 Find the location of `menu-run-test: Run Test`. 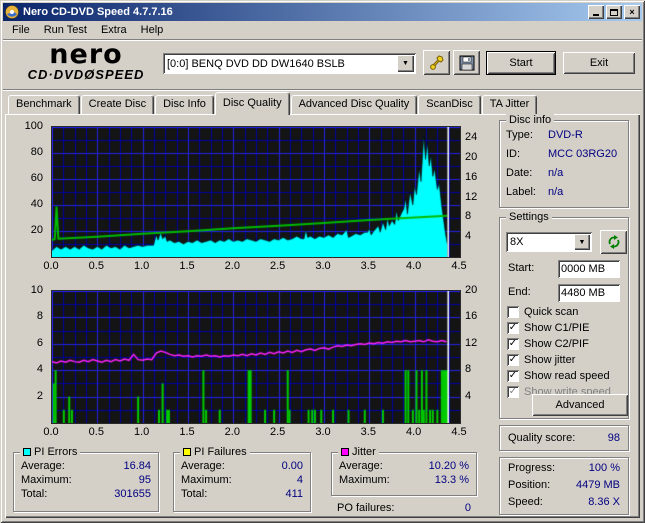

menu-run-test: Run Test is located at coordinates (65, 30).